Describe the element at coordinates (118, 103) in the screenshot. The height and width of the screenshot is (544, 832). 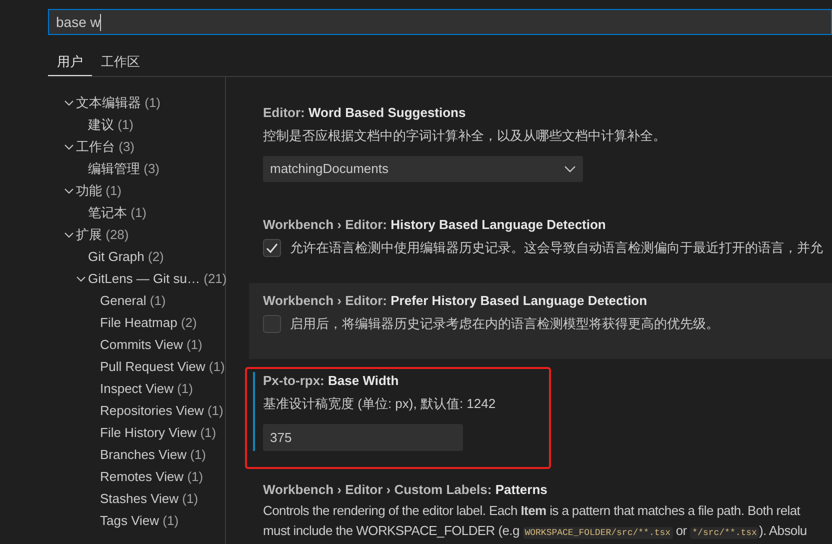
I see `tree-item: 文本编辑器 (1)` at that location.